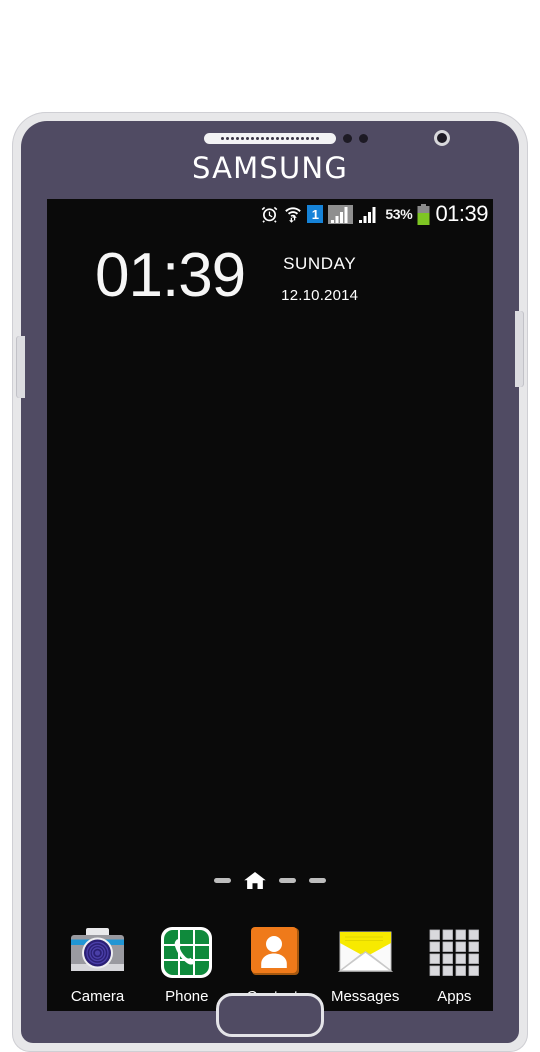  What do you see at coordinates (341, 214) in the screenshot?
I see `signal-bars-sim1-icon` at bounding box center [341, 214].